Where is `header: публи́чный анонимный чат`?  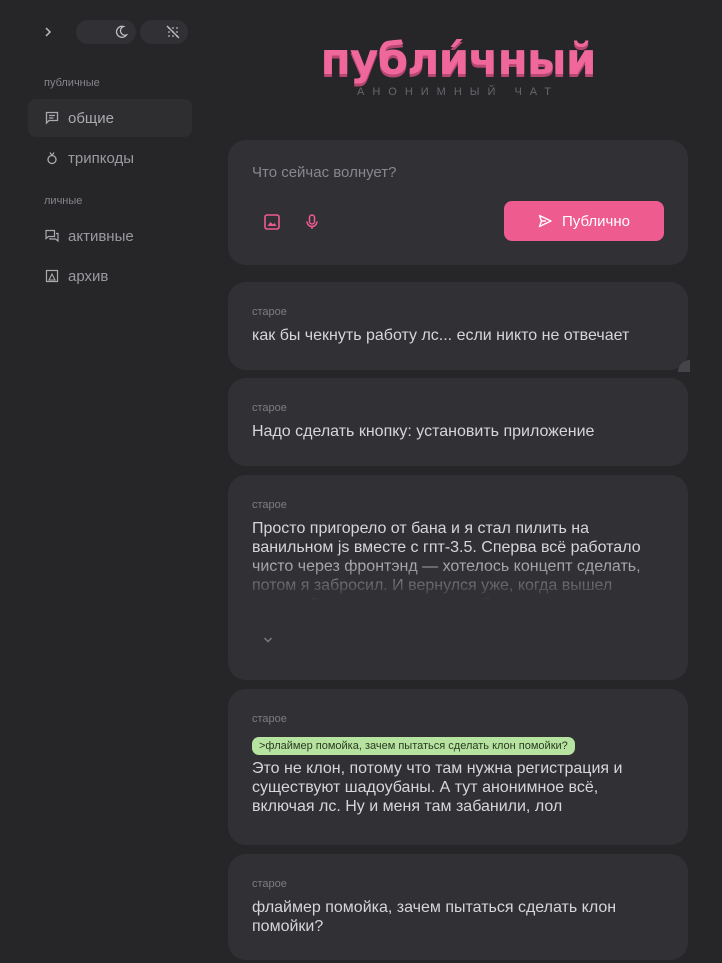
header: публи́чный анонимный чат is located at coordinates (458, 66).